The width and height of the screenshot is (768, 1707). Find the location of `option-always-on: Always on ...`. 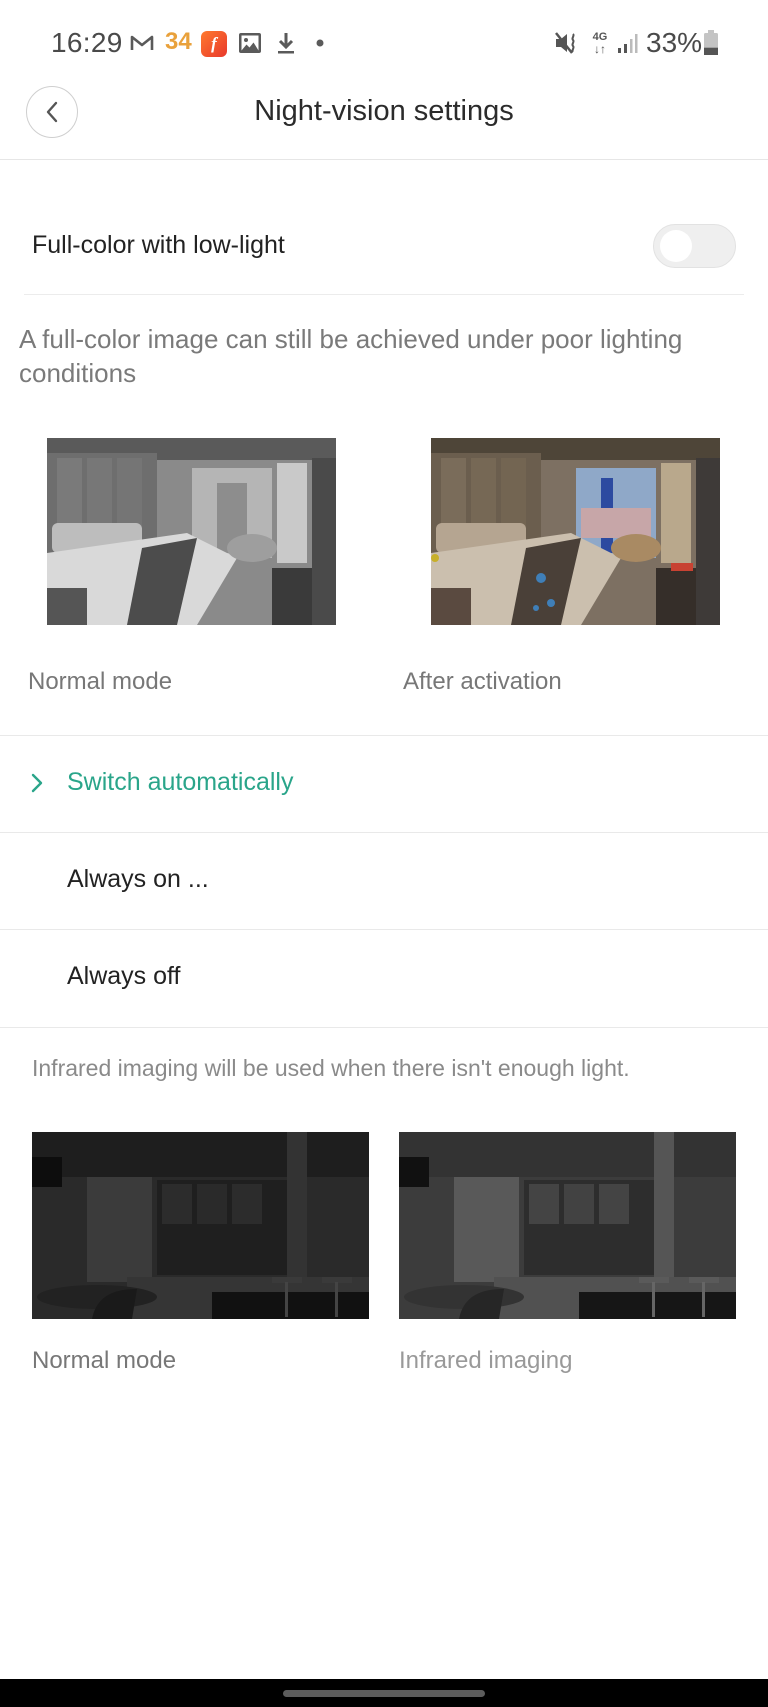

option-always-on: Always on ... is located at coordinates (384, 881).